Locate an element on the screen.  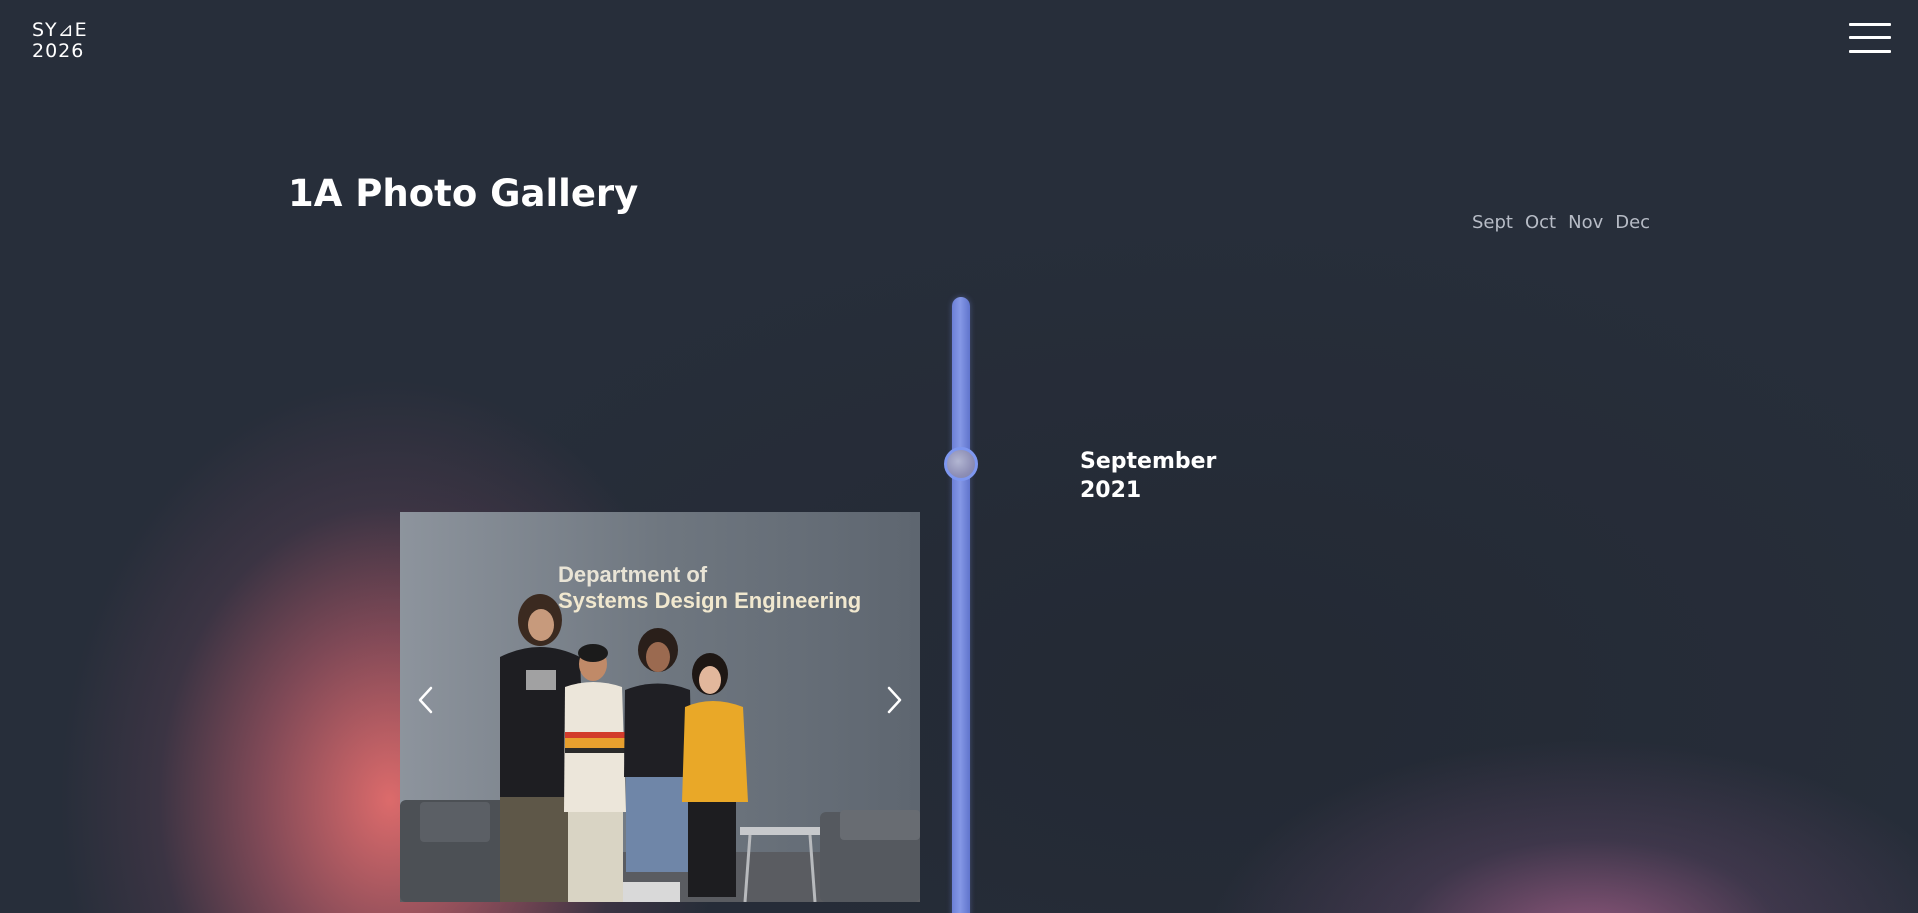
wall-sign-line-1: Department of is located at coordinates (633, 574).